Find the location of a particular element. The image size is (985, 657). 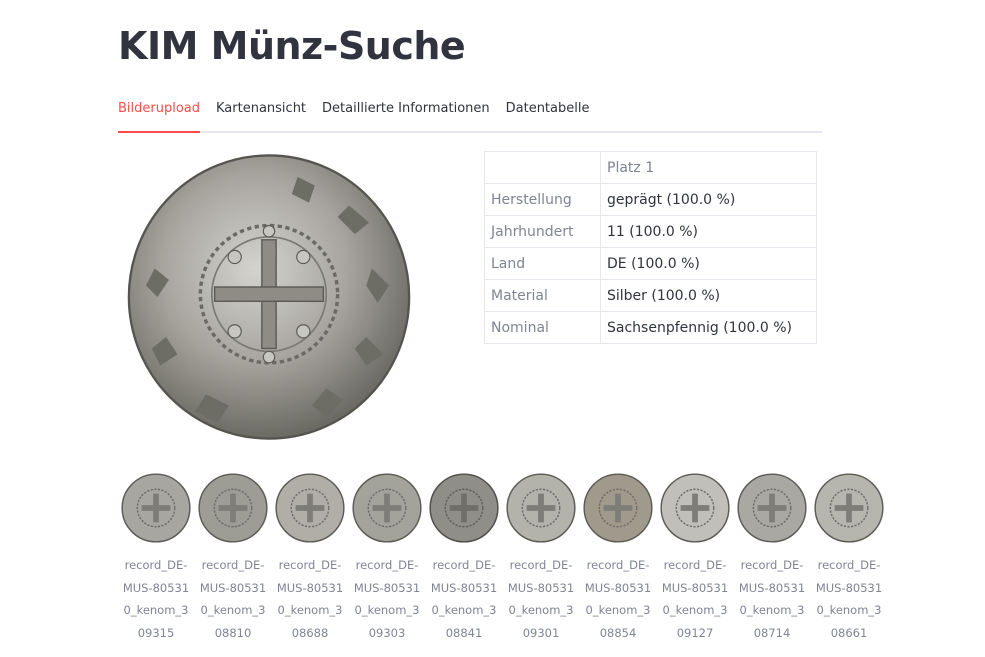

thumbnail-caption: record_DE-MUS-805310_kenom_309303 is located at coordinates (387, 599).